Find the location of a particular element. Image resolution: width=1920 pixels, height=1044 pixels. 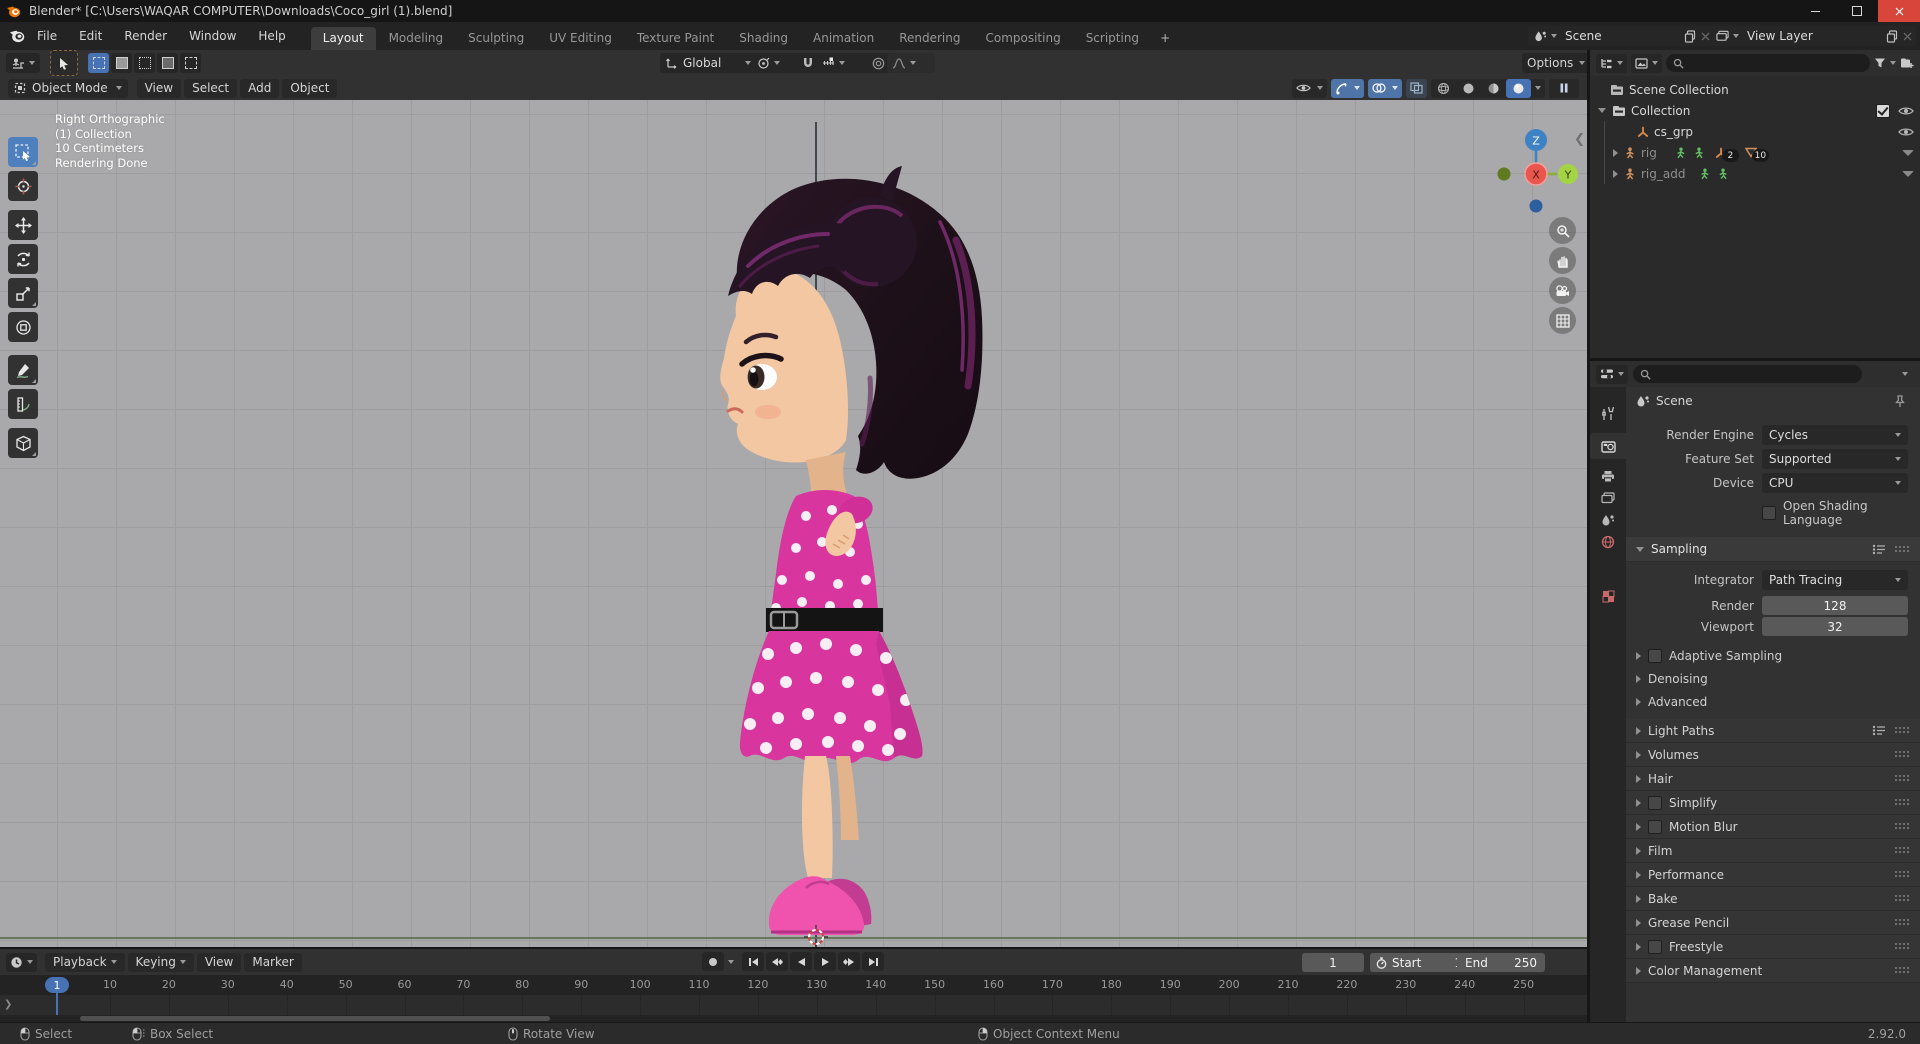

shading-wireframe-button is located at coordinates (1443, 88).